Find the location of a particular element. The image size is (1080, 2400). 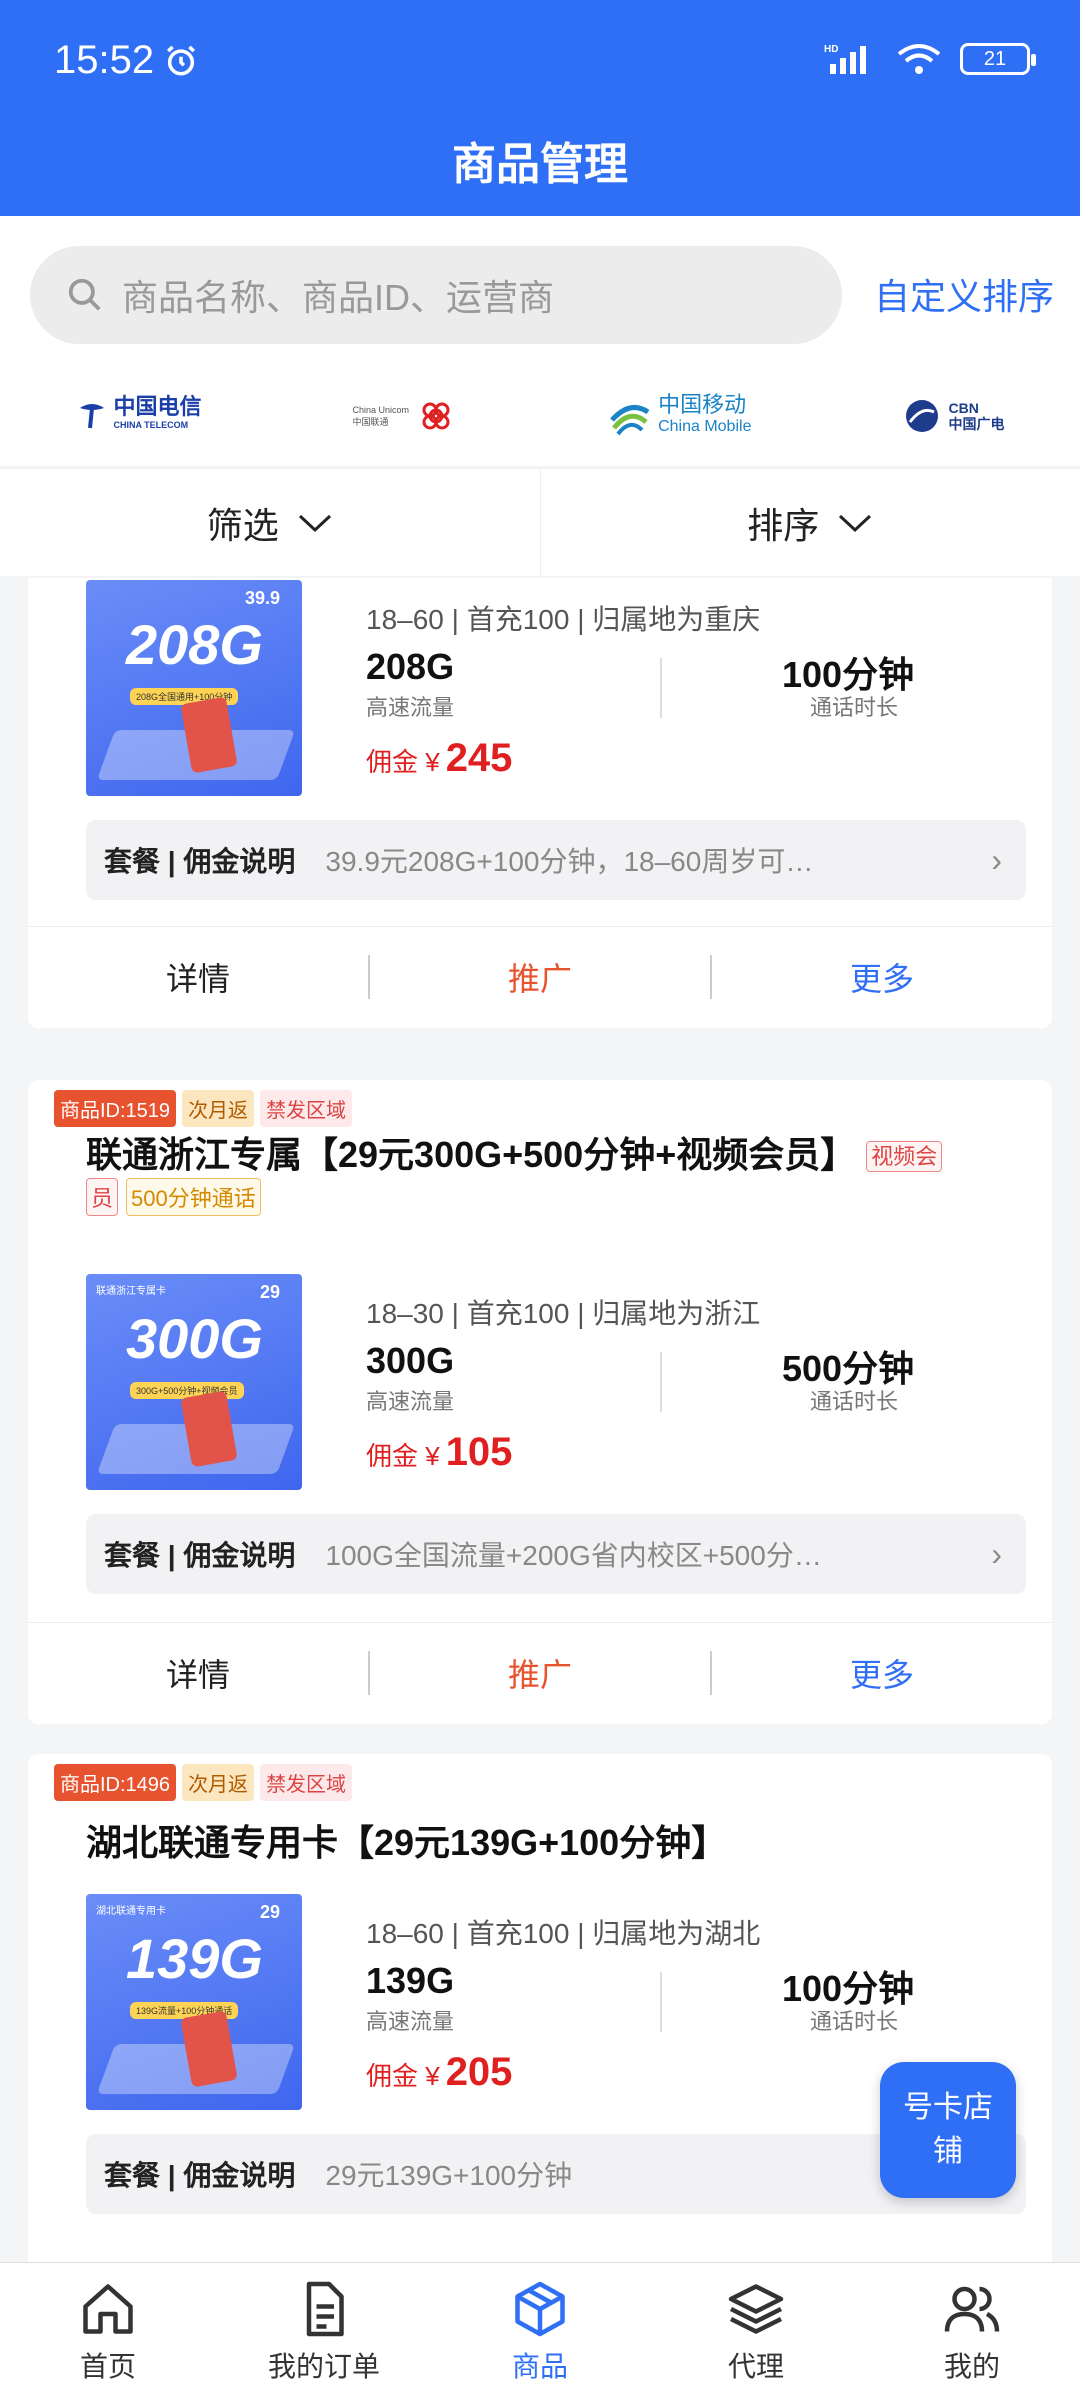

commission: 佣金 ¥ 105 is located at coordinates (439, 1452).